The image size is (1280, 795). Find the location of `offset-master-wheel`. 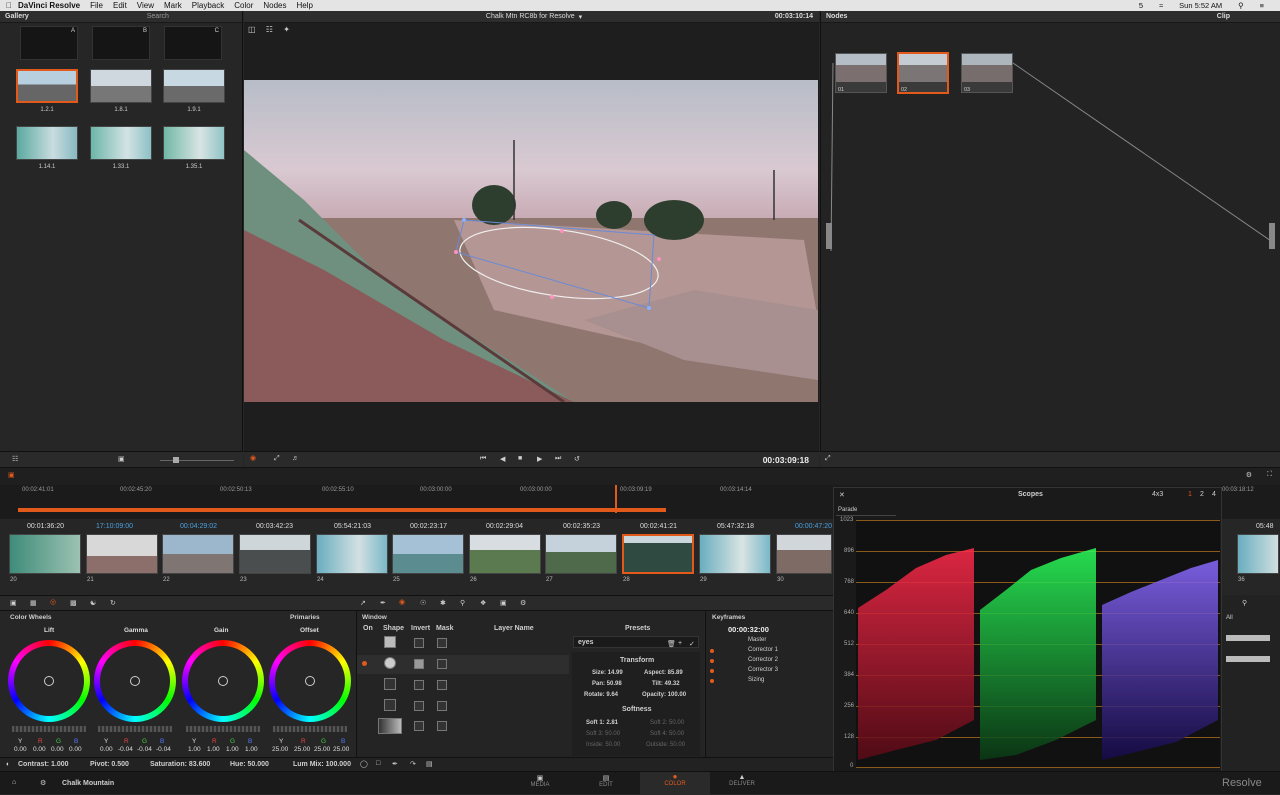

offset-master-wheel is located at coordinates (310, 729).